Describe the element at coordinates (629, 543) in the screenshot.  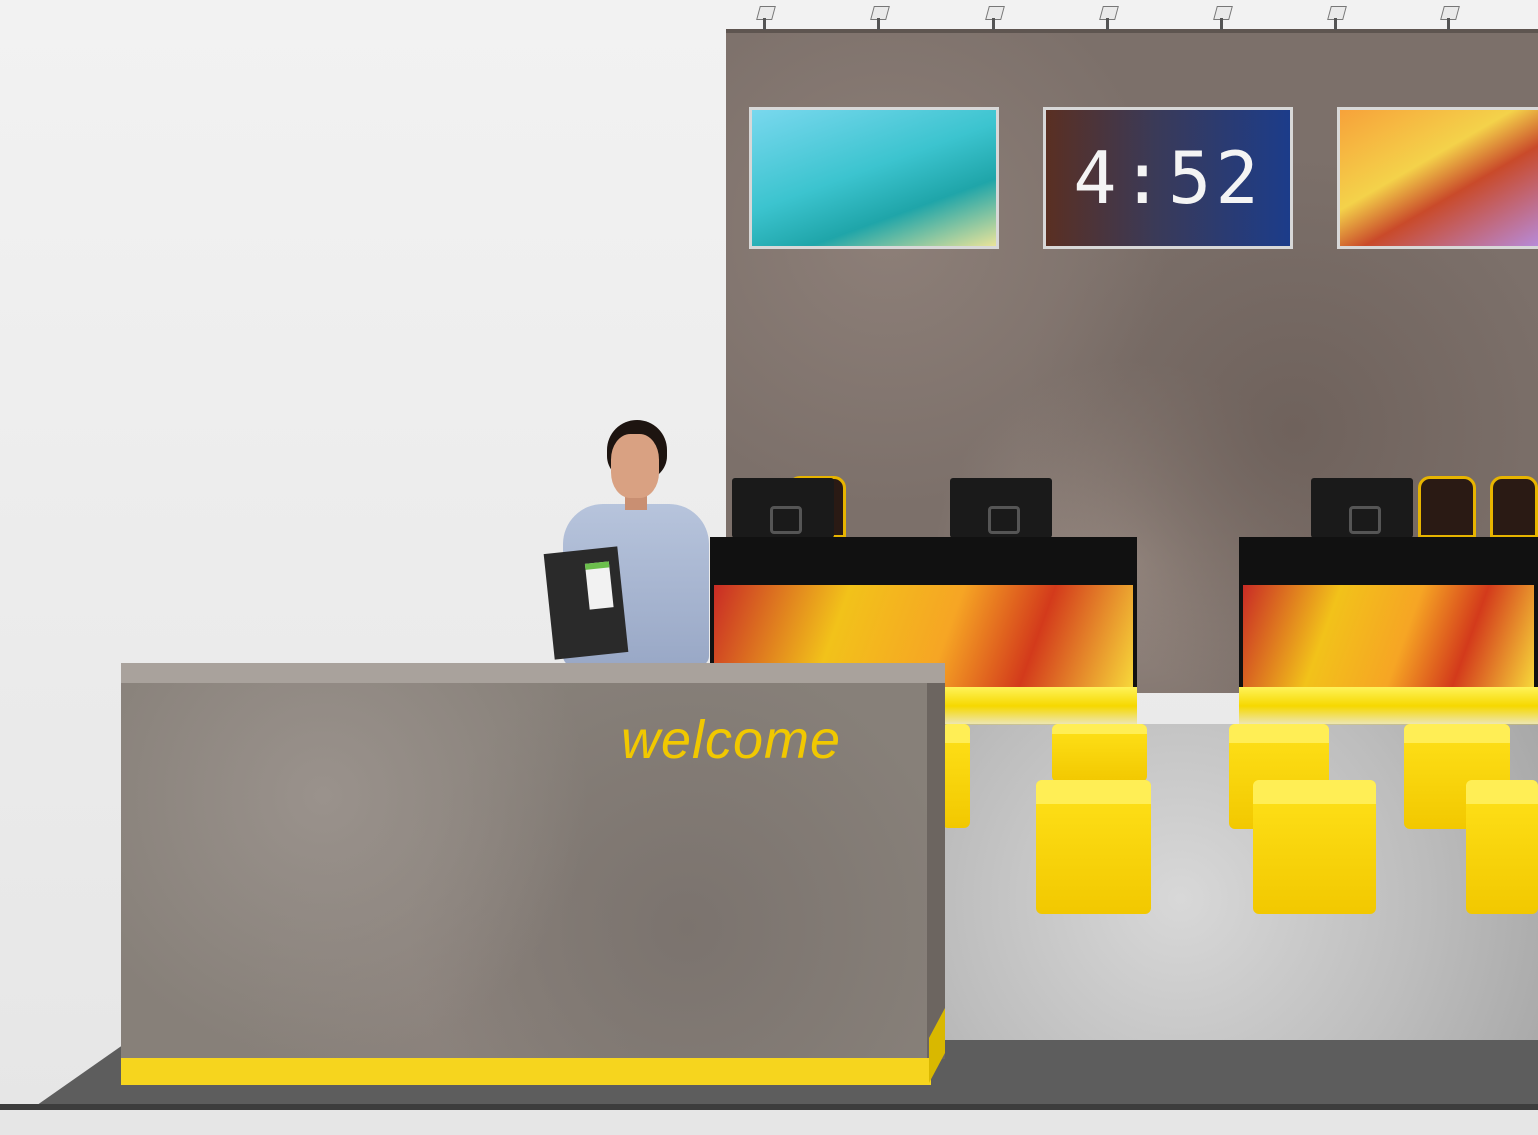
I see `receptionist-figure` at that location.